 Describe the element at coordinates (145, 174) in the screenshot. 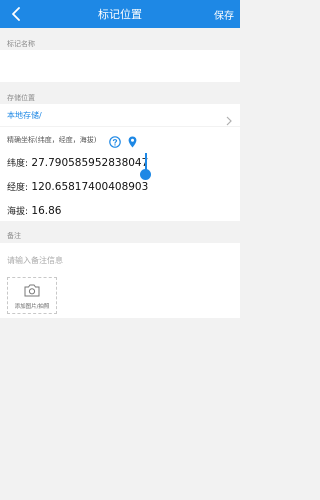

I see `cursor-handle` at that location.